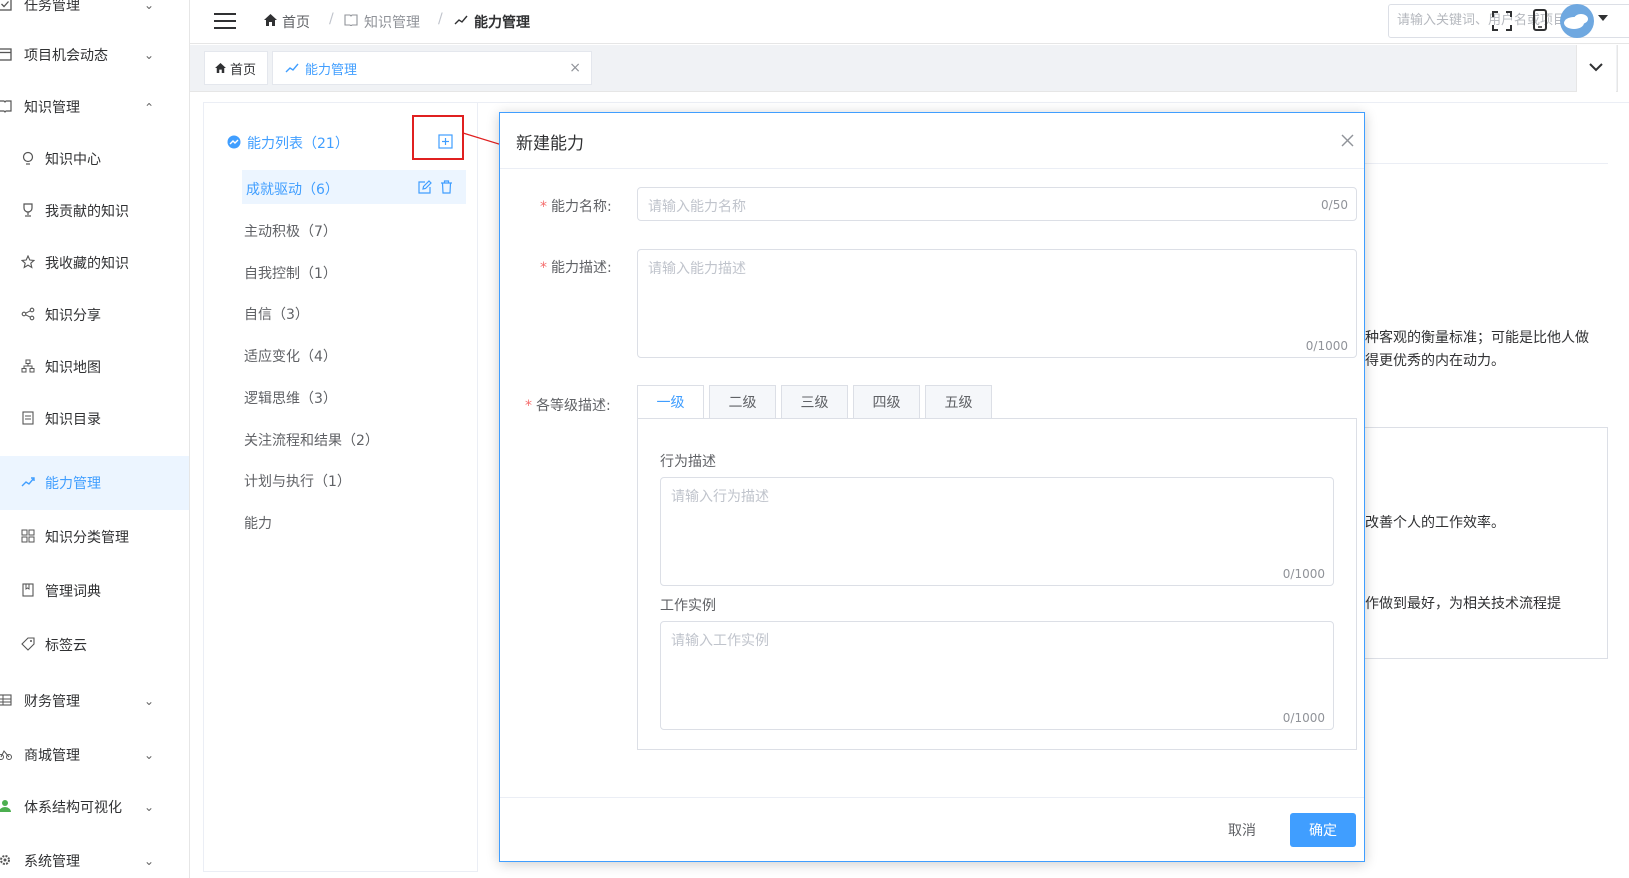  Describe the element at coordinates (94, 159) in the screenshot. I see `sidebar-item-knowledge-center: 知识中心` at that location.